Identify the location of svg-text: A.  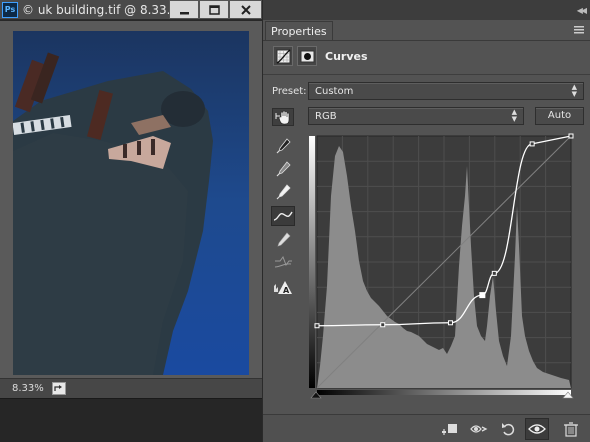
(286, 290).